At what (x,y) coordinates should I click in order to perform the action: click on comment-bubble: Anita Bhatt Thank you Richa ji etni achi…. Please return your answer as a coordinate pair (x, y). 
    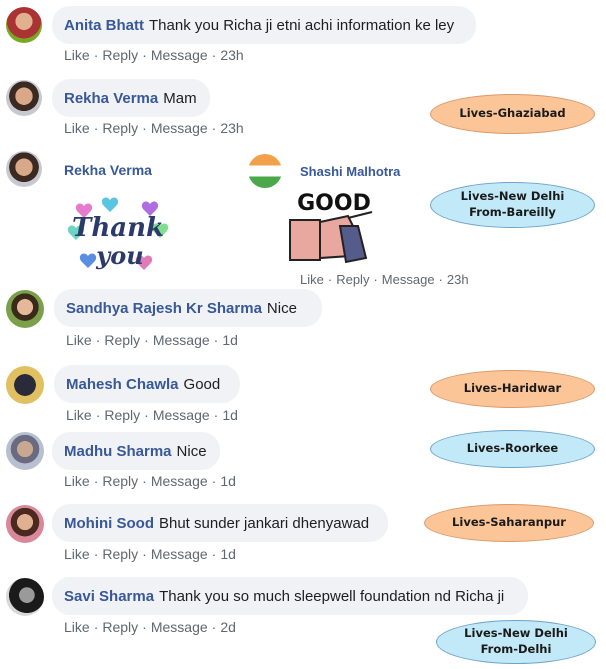
    Looking at the image, I should click on (264, 25).